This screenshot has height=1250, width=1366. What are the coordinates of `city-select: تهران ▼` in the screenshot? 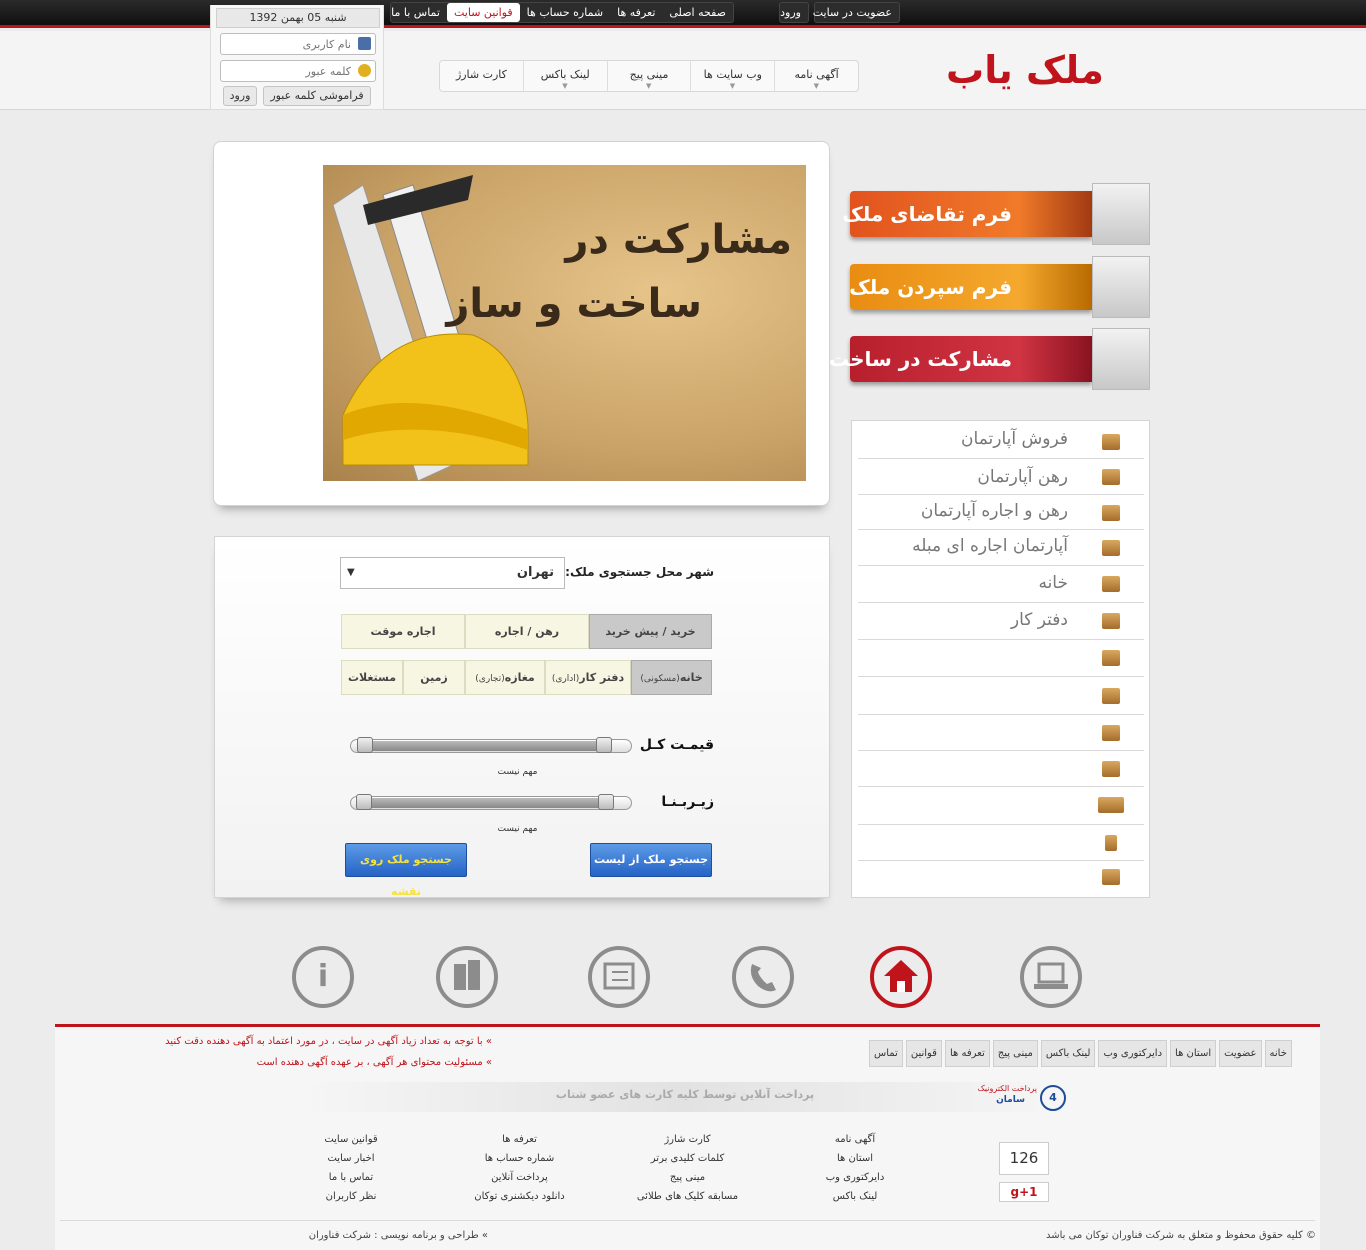 It's located at (452, 573).